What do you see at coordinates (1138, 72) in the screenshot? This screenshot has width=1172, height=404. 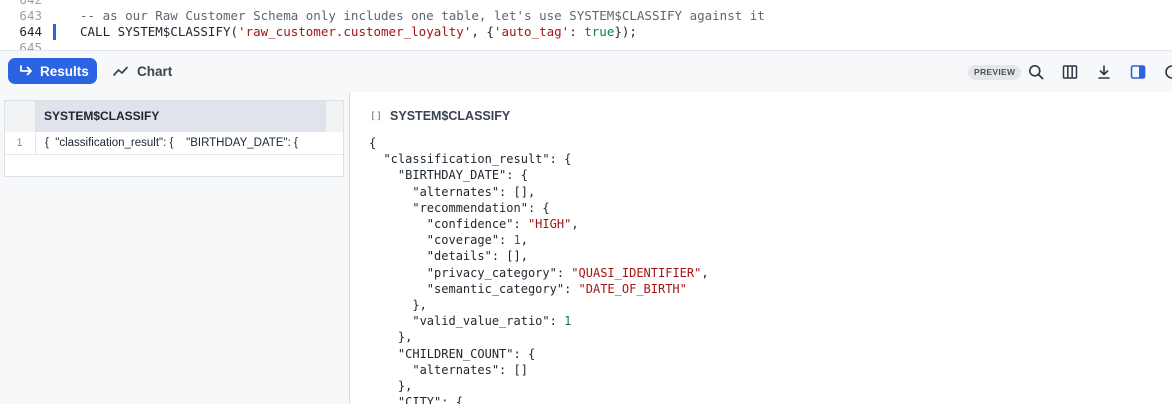 I see `split-pane-icon` at bounding box center [1138, 72].